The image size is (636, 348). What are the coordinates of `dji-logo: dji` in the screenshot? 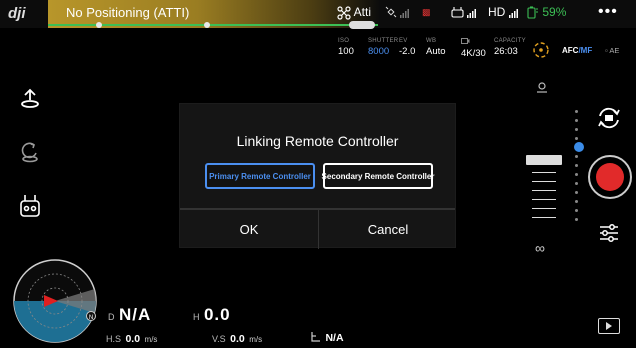 It's located at (26, 13).